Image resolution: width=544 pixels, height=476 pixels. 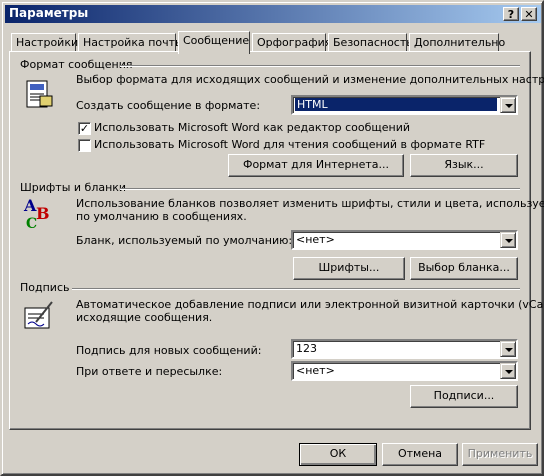 I want to click on tab-advanced: Дополнительно, so click(x=457, y=42).